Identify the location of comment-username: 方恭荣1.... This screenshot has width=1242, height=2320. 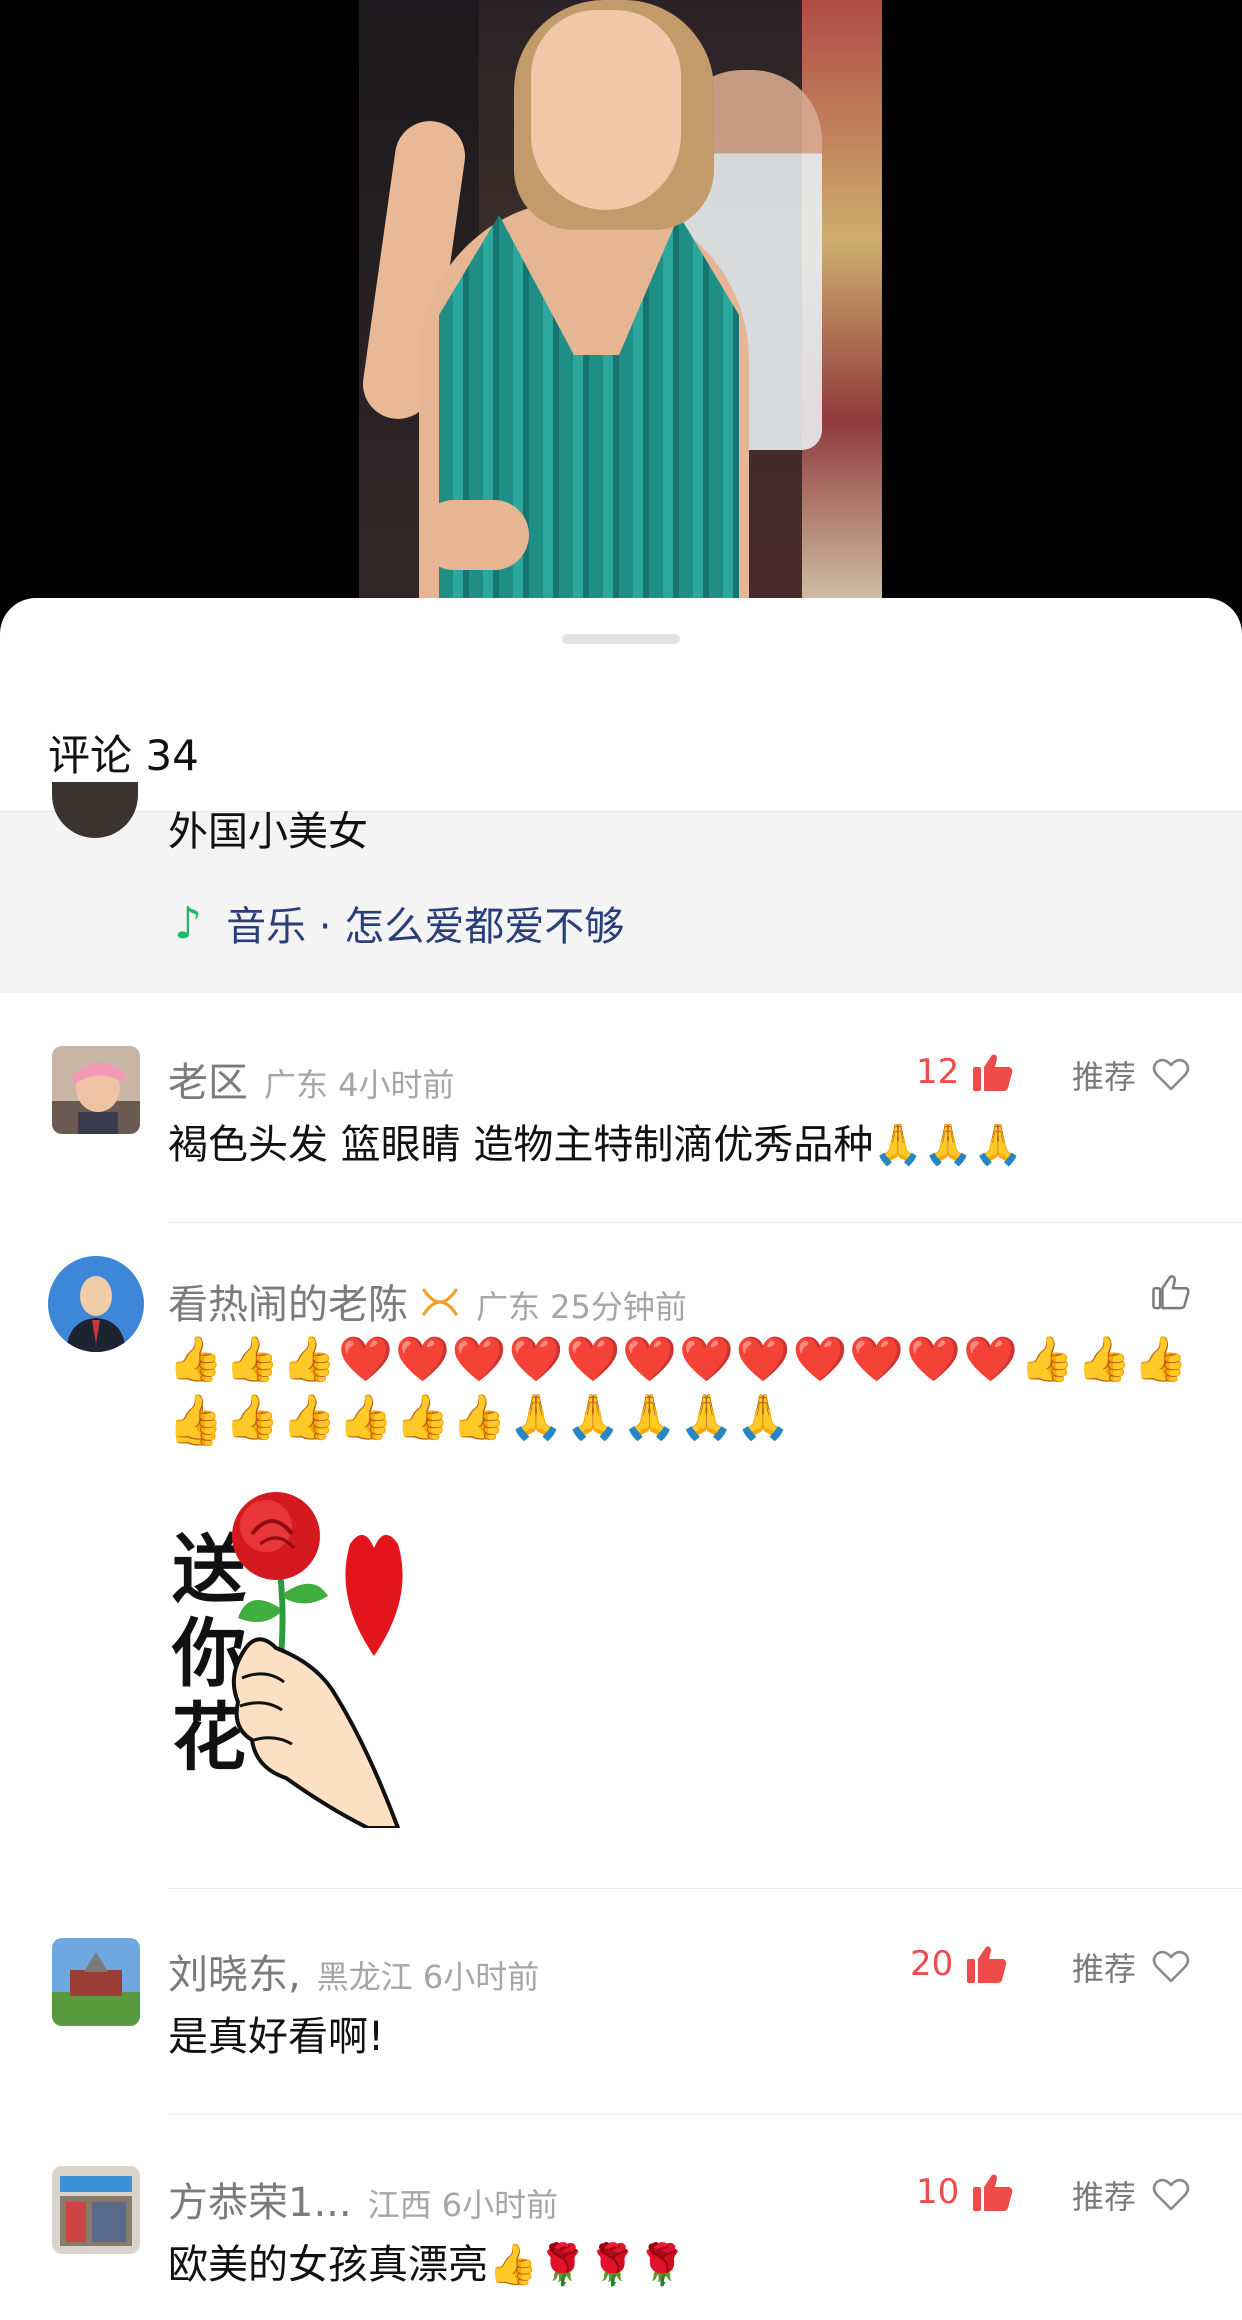
(260, 2199).